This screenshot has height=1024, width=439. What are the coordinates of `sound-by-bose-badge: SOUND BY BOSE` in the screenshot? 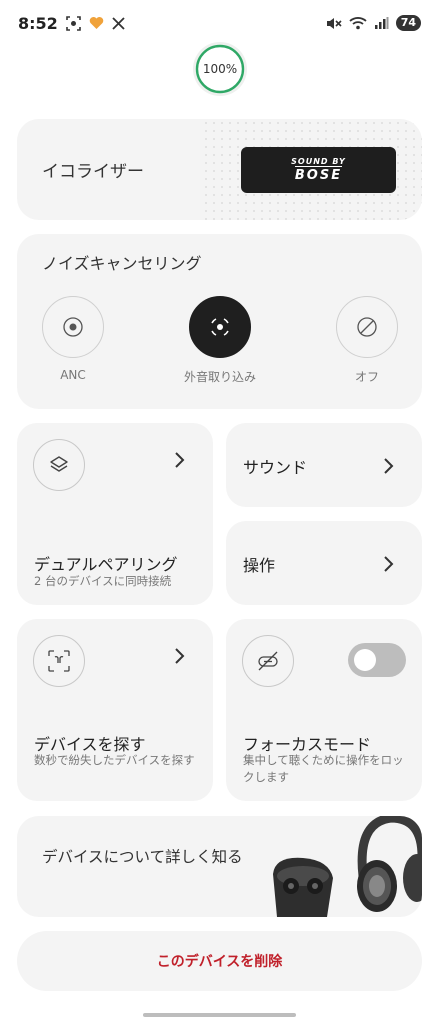 It's located at (318, 170).